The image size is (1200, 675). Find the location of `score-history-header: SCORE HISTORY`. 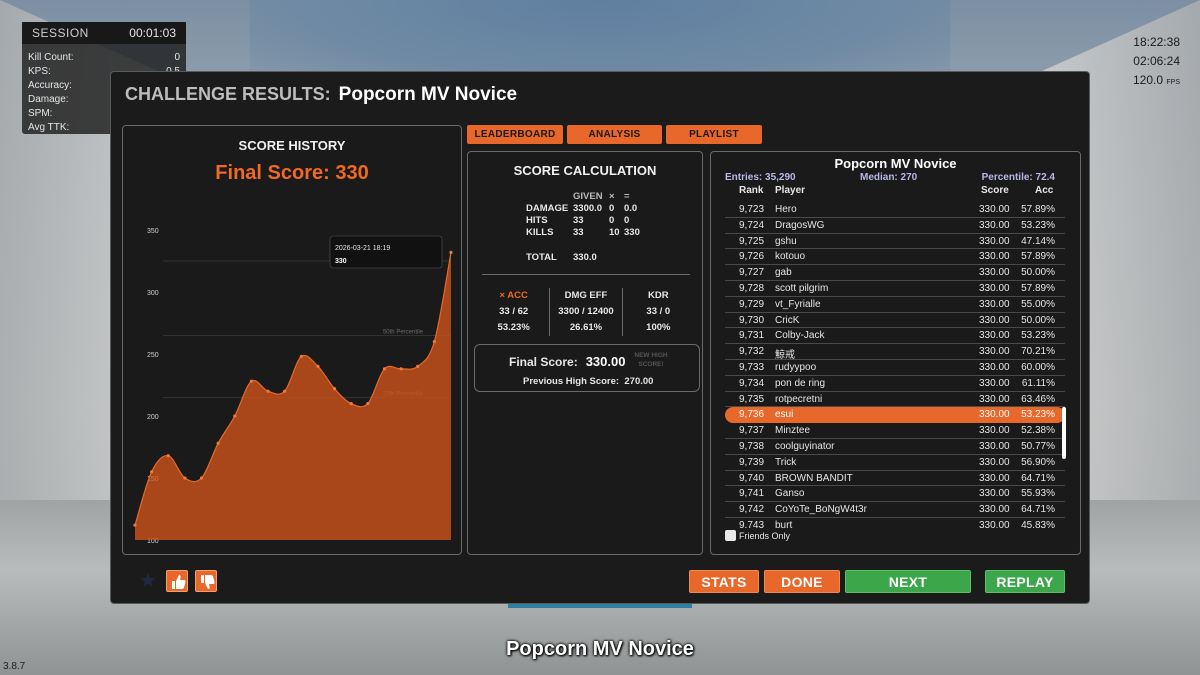

score-history-header: SCORE HISTORY is located at coordinates (292, 145).